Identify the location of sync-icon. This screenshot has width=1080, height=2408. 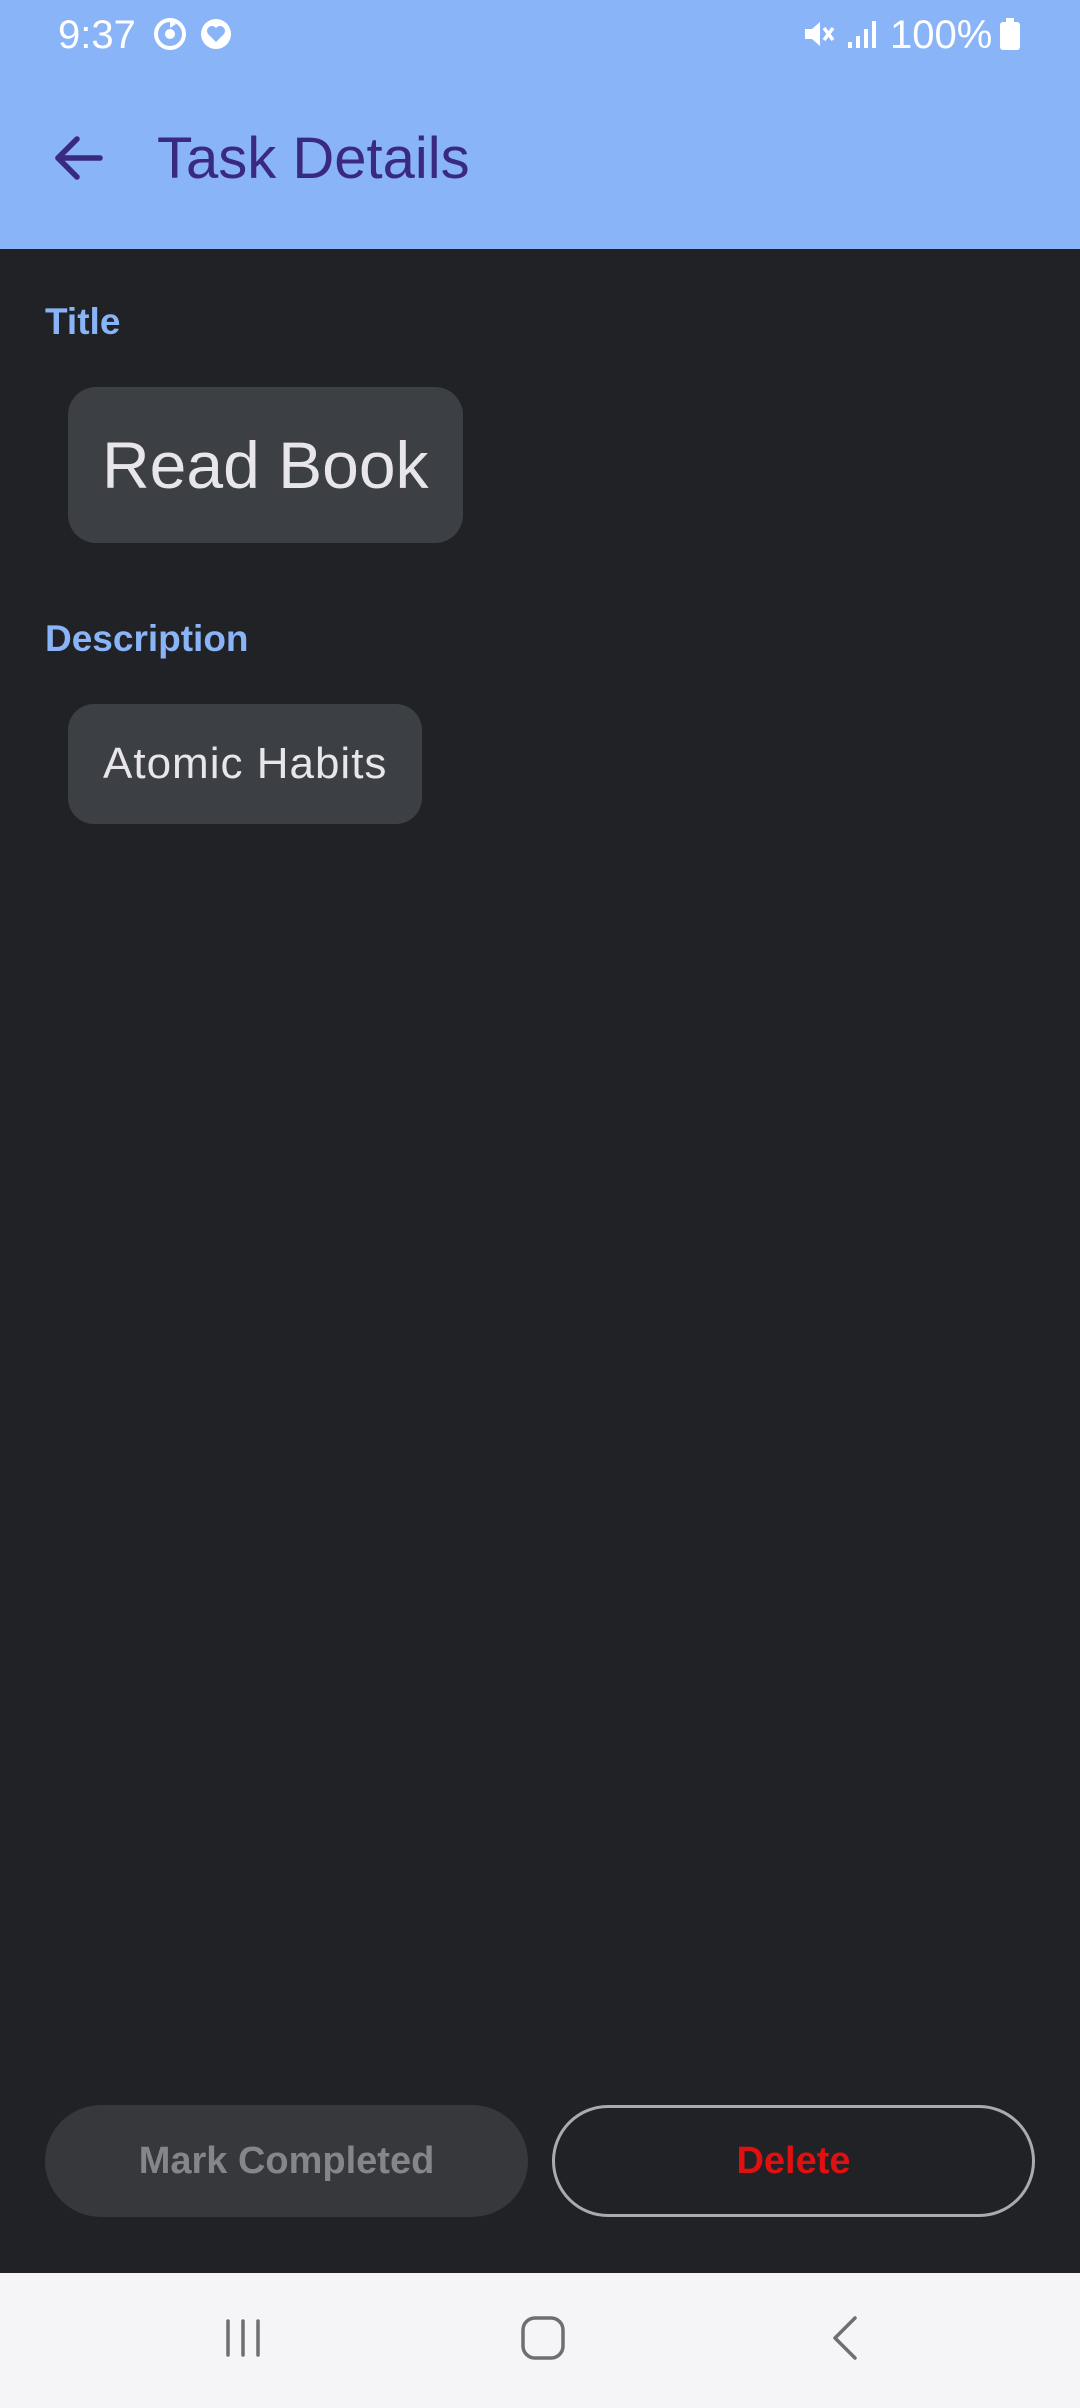
(170, 34).